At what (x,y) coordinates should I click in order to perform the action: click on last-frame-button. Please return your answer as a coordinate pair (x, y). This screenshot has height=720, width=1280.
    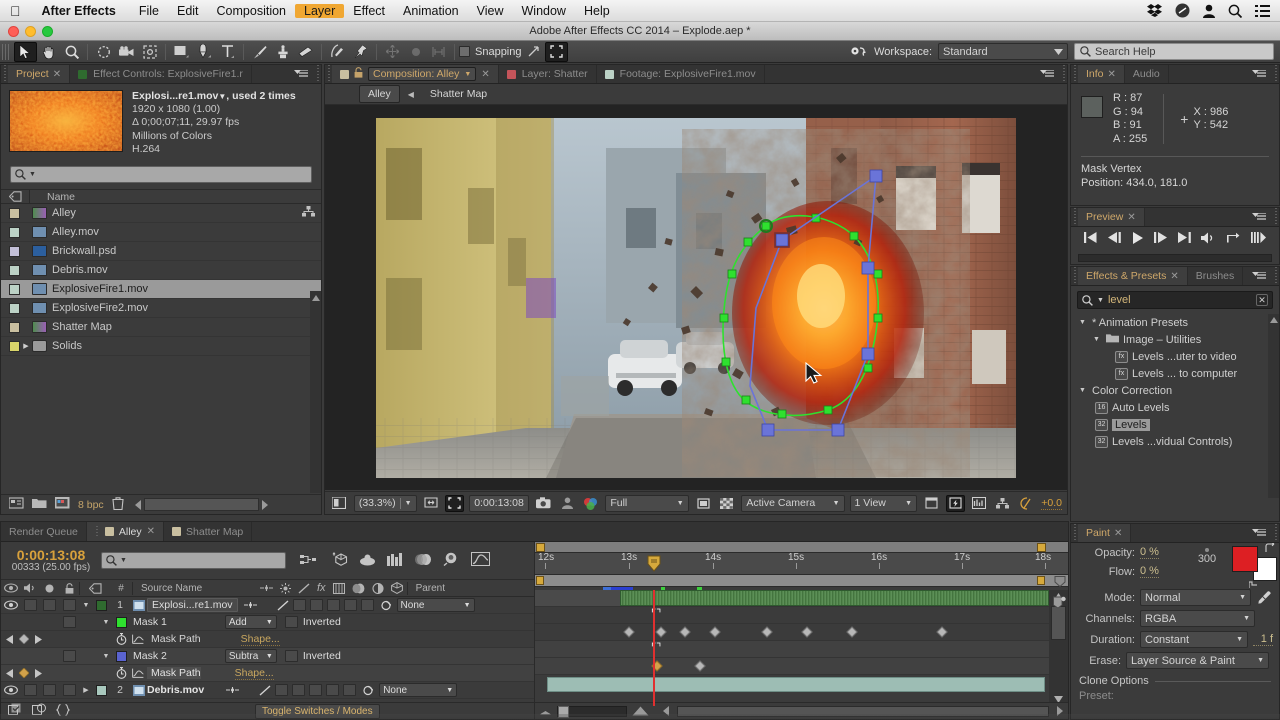
    Looking at the image, I should click on (1184, 239).